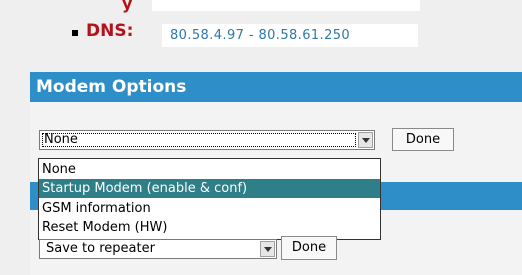  I want to click on repeater-select: Save to repeater, so click(158, 249).